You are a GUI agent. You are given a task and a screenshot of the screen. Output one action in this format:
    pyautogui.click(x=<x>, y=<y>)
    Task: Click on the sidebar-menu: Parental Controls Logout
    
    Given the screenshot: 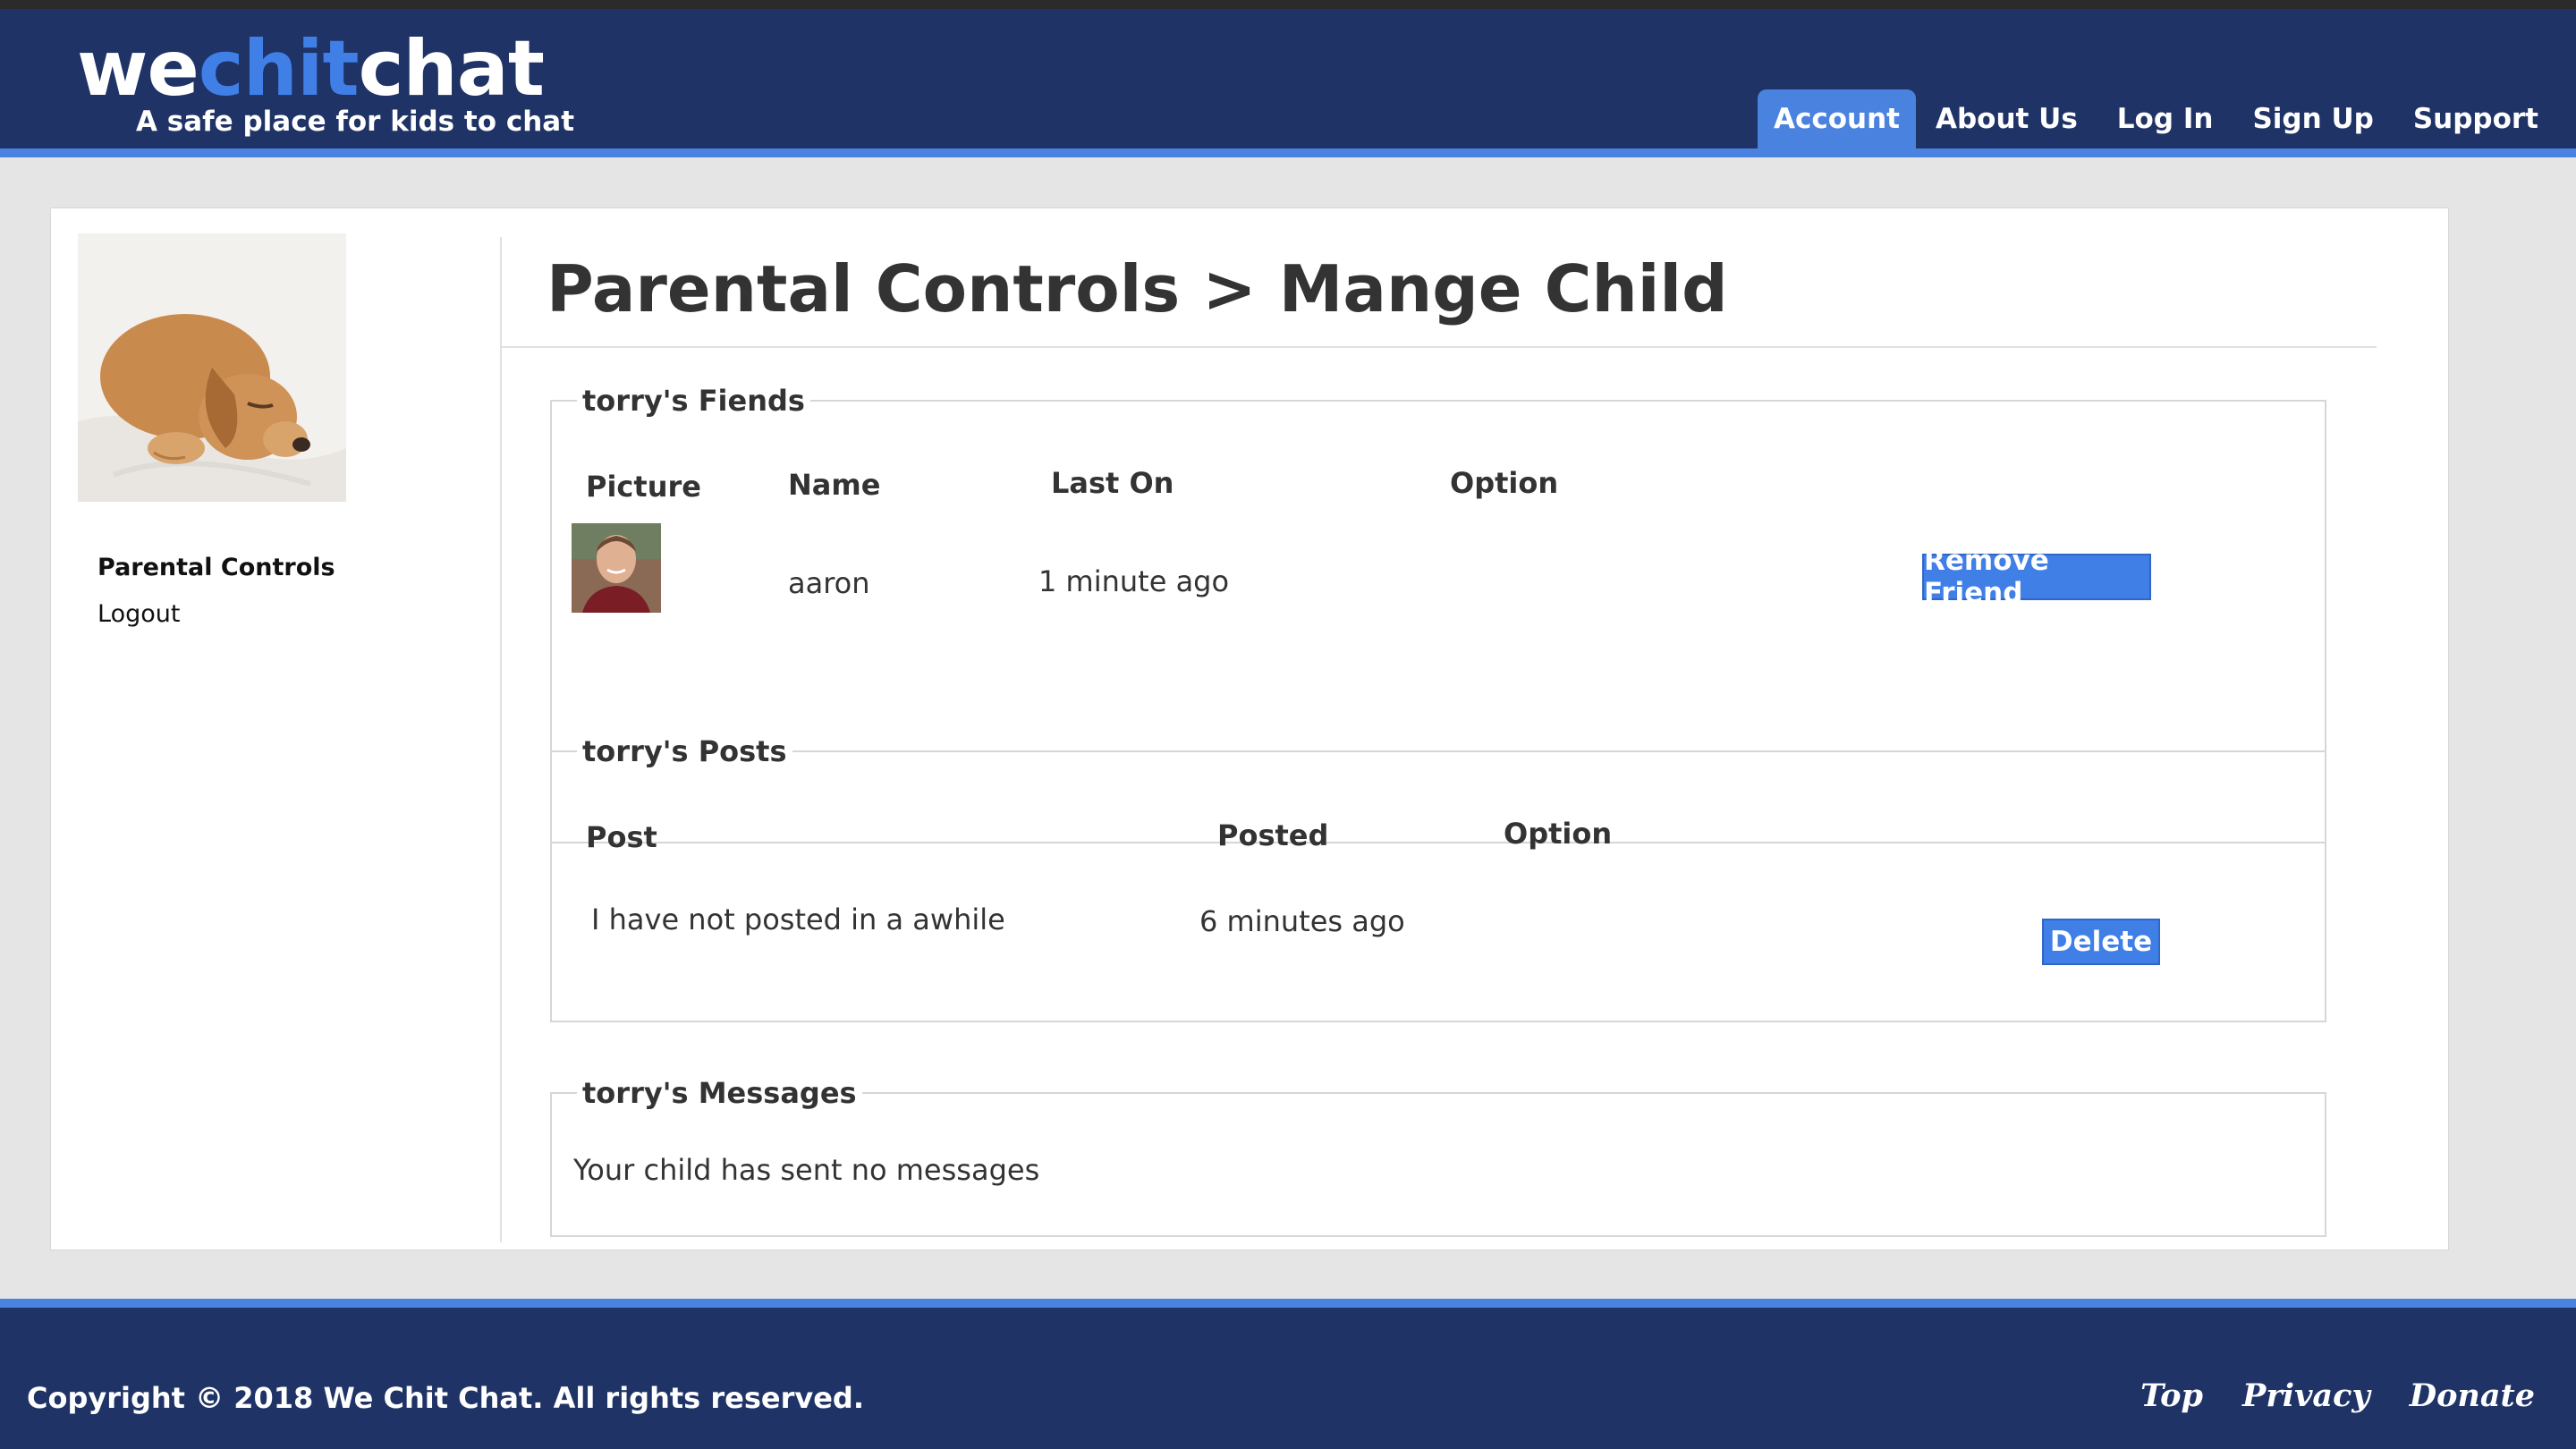 What is the action you would take?
    pyautogui.click(x=216, y=591)
    